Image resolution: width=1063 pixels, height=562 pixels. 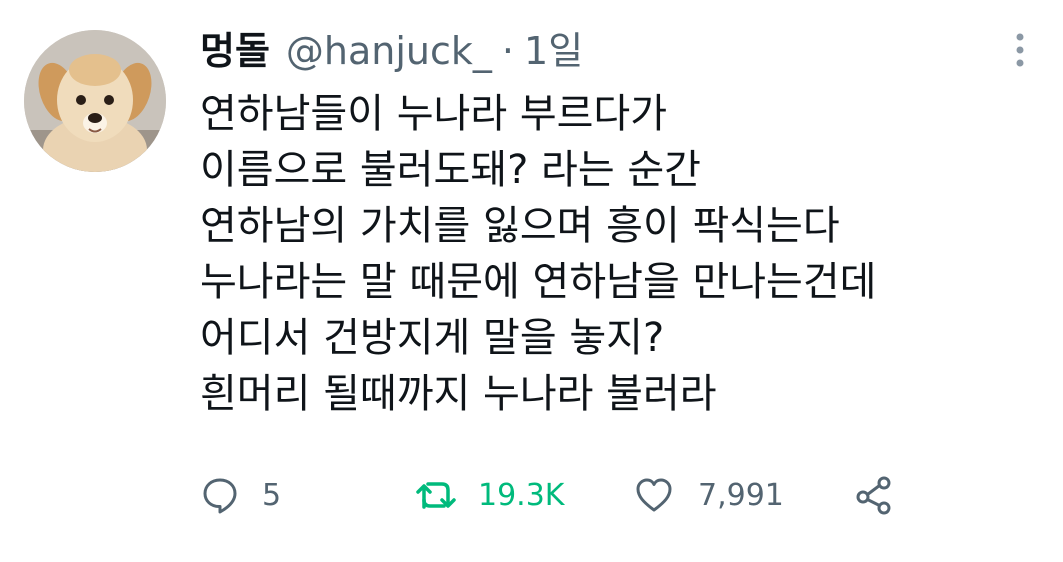 What do you see at coordinates (436, 495) in the screenshot?
I see `retweet-icon` at bounding box center [436, 495].